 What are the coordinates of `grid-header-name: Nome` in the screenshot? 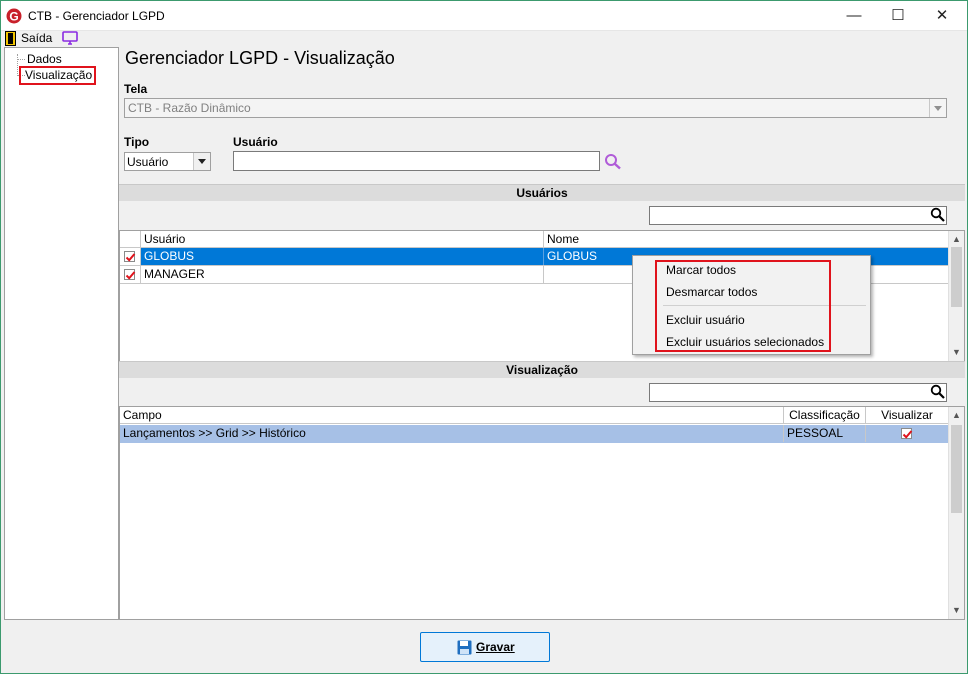 It's located at (746, 239).